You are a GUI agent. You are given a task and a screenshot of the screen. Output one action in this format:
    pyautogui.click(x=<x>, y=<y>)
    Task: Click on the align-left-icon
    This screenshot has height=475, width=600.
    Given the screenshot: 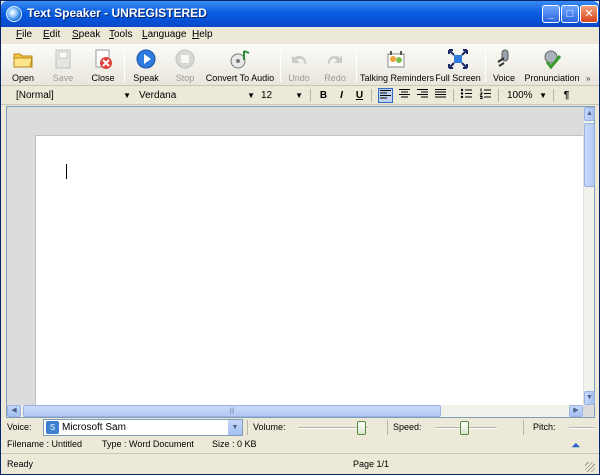 What is the action you would take?
    pyautogui.click(x=385, y=94)
    